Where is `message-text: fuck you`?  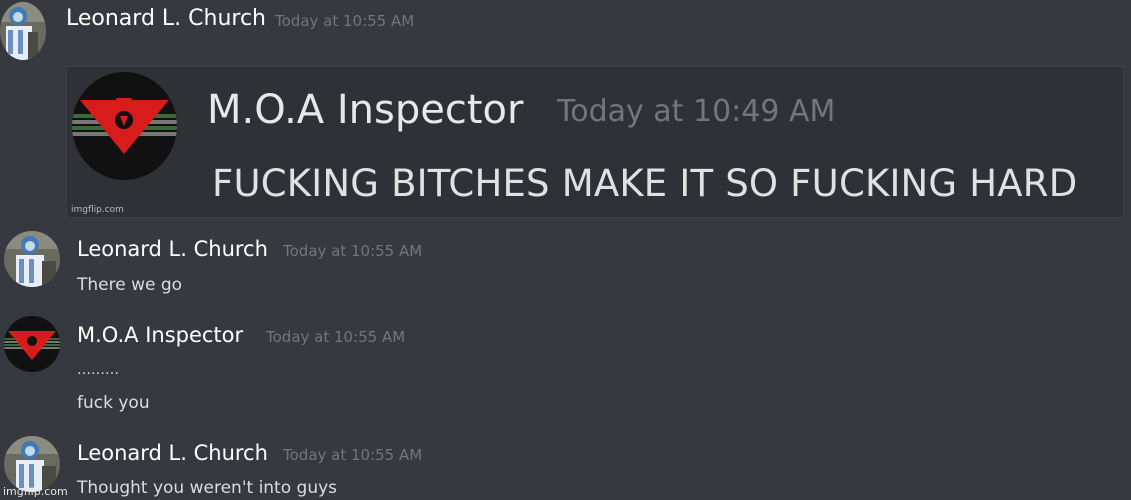
message-text: fuck you is located at coordinates (113, 403).